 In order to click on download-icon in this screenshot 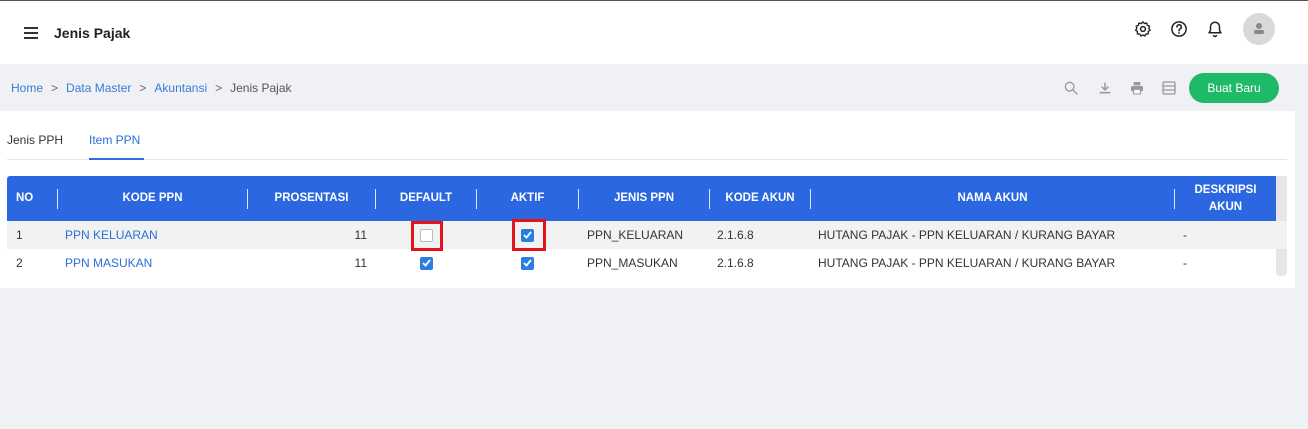, I will do `click(1105, 88)`.